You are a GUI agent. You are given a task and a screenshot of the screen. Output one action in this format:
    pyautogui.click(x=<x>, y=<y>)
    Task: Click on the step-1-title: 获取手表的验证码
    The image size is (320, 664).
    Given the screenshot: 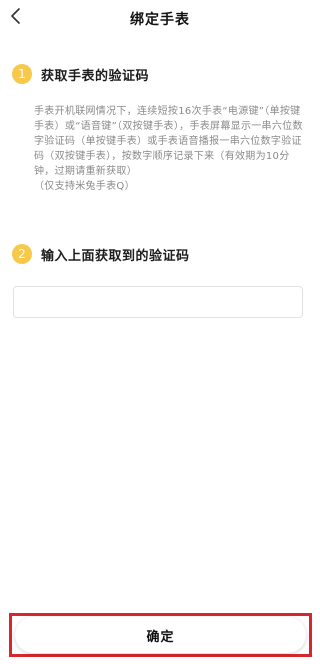 What is the action you would take?
    pyautogui.click(x=95, y=76)
    